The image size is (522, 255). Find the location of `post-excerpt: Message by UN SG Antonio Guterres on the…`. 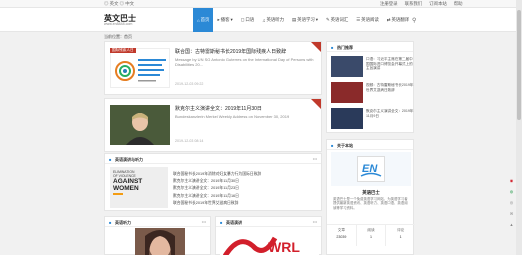

post-excerpt: Message by UN SG Antonio Guterres on the… is located at coordinates (244, 62).